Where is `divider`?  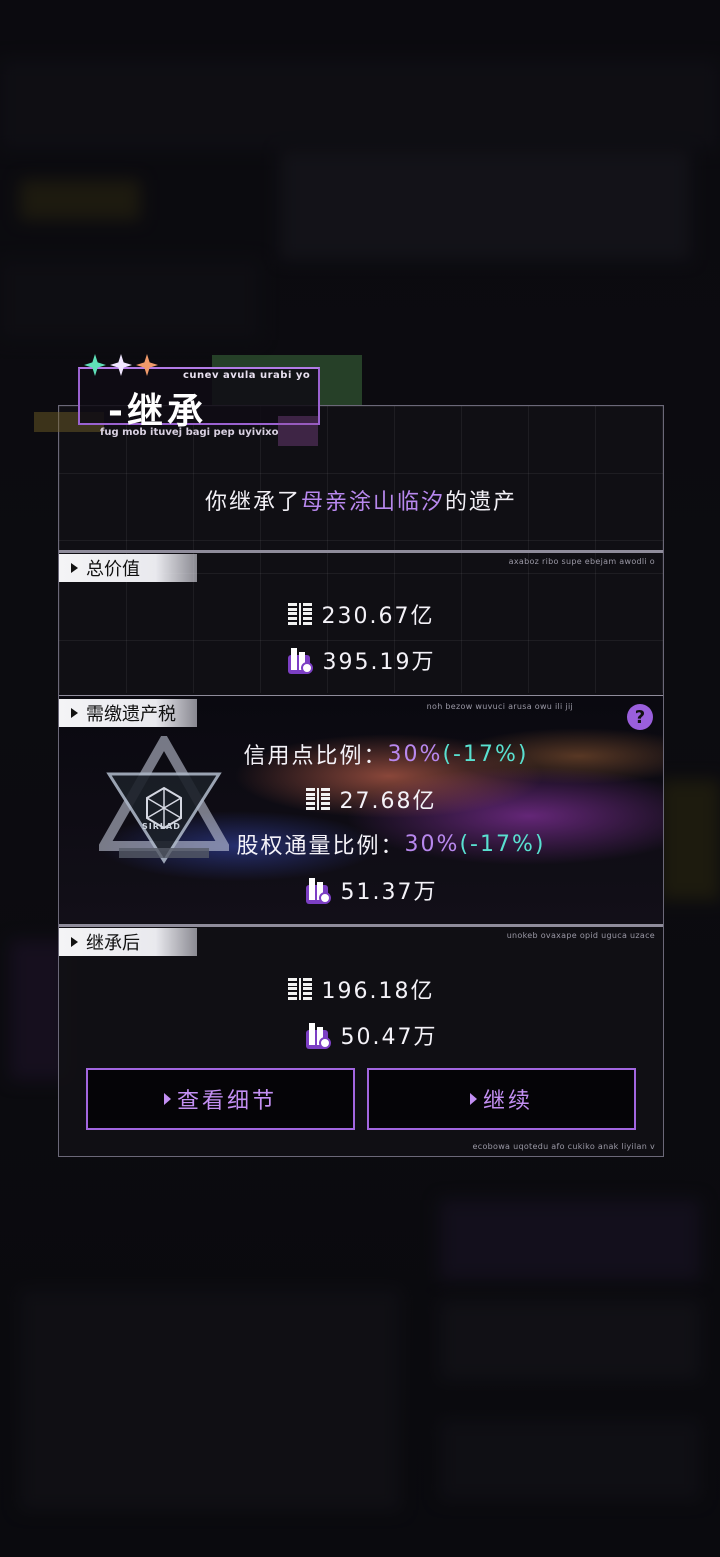
divider is located at coordinates (361, 925).